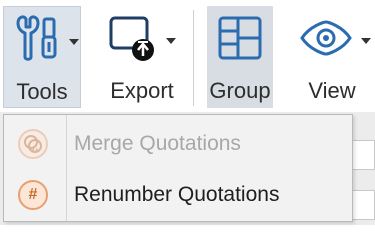  What do you see at coordinates (142, 57) in the screenshot?
I see `export-button: Export` at bounding box center [142, 57].